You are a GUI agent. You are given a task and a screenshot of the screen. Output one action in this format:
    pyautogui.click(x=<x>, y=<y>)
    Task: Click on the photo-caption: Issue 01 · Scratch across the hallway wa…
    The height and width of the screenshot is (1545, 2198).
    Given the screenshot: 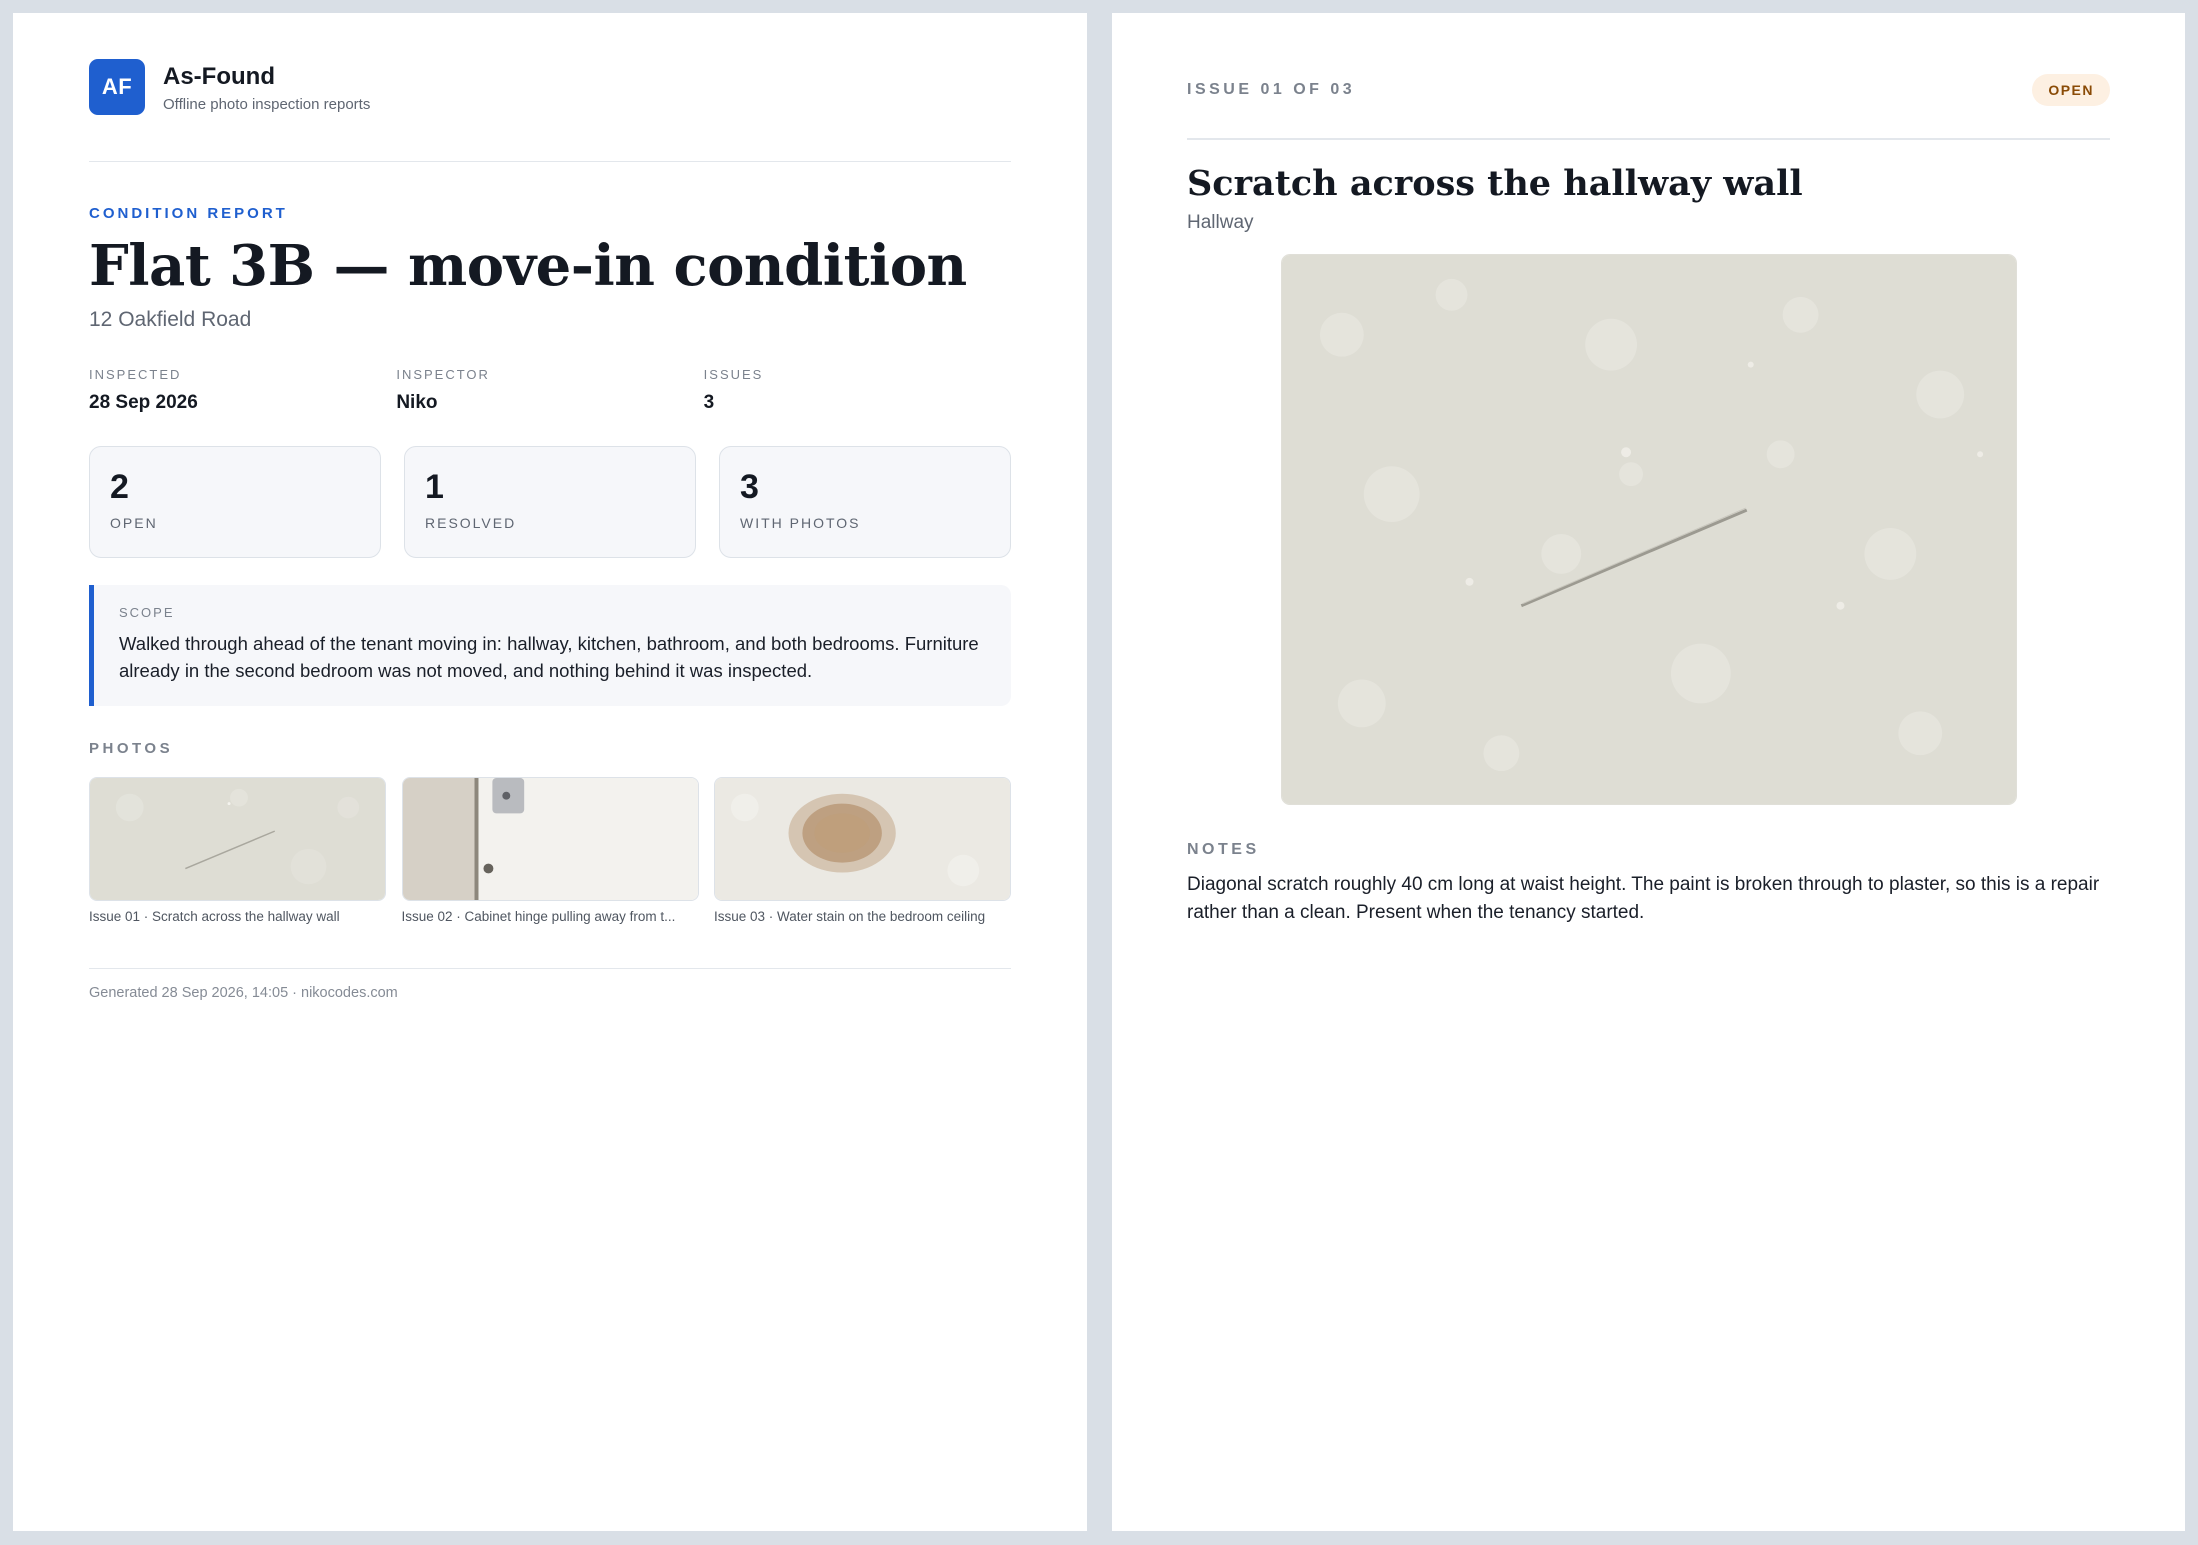 What is the action you would take?
    pyautogui.click(x=214, y=916)
    